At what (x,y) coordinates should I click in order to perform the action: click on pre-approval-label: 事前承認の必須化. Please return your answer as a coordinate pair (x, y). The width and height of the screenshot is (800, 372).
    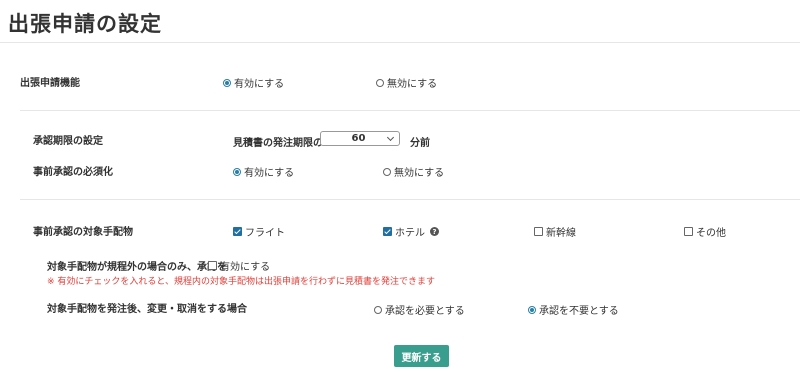
    Looking at the image, I should click on (73, 172).